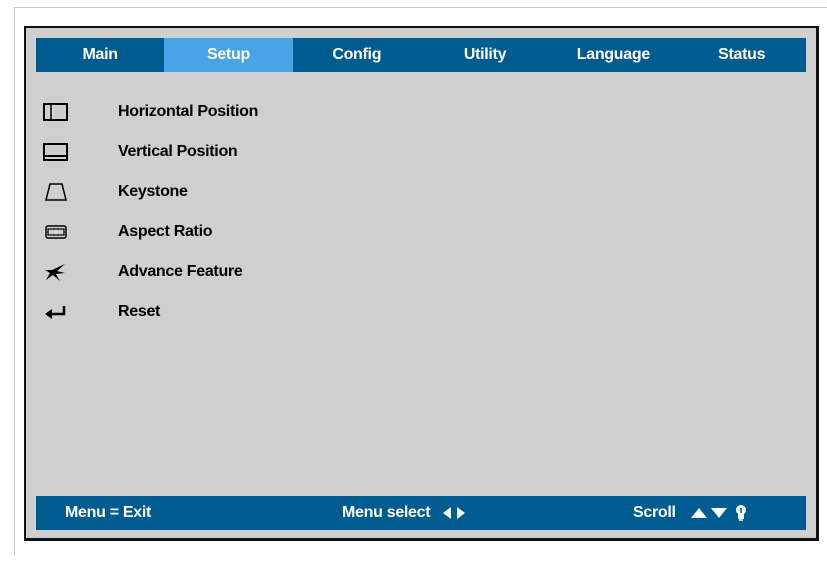 The image size is (827, 562). I want to click on menu-item-advance-feature: Advance Feature, so click(150, 272).